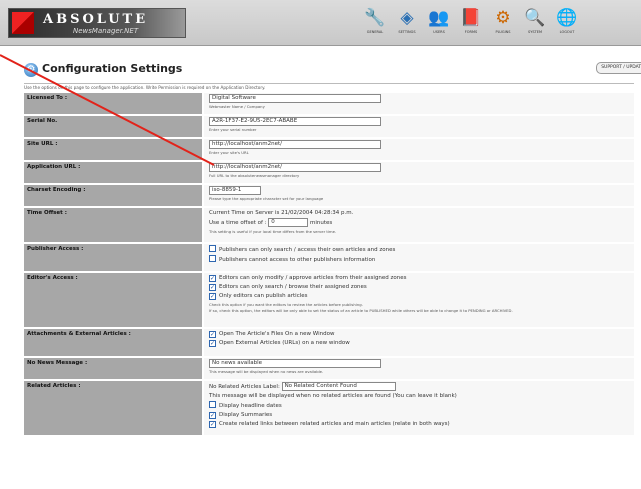 This screenshot has height=489, width=641. I want to click on no-related-label-input: No Related Content Found, so click(338, 386).